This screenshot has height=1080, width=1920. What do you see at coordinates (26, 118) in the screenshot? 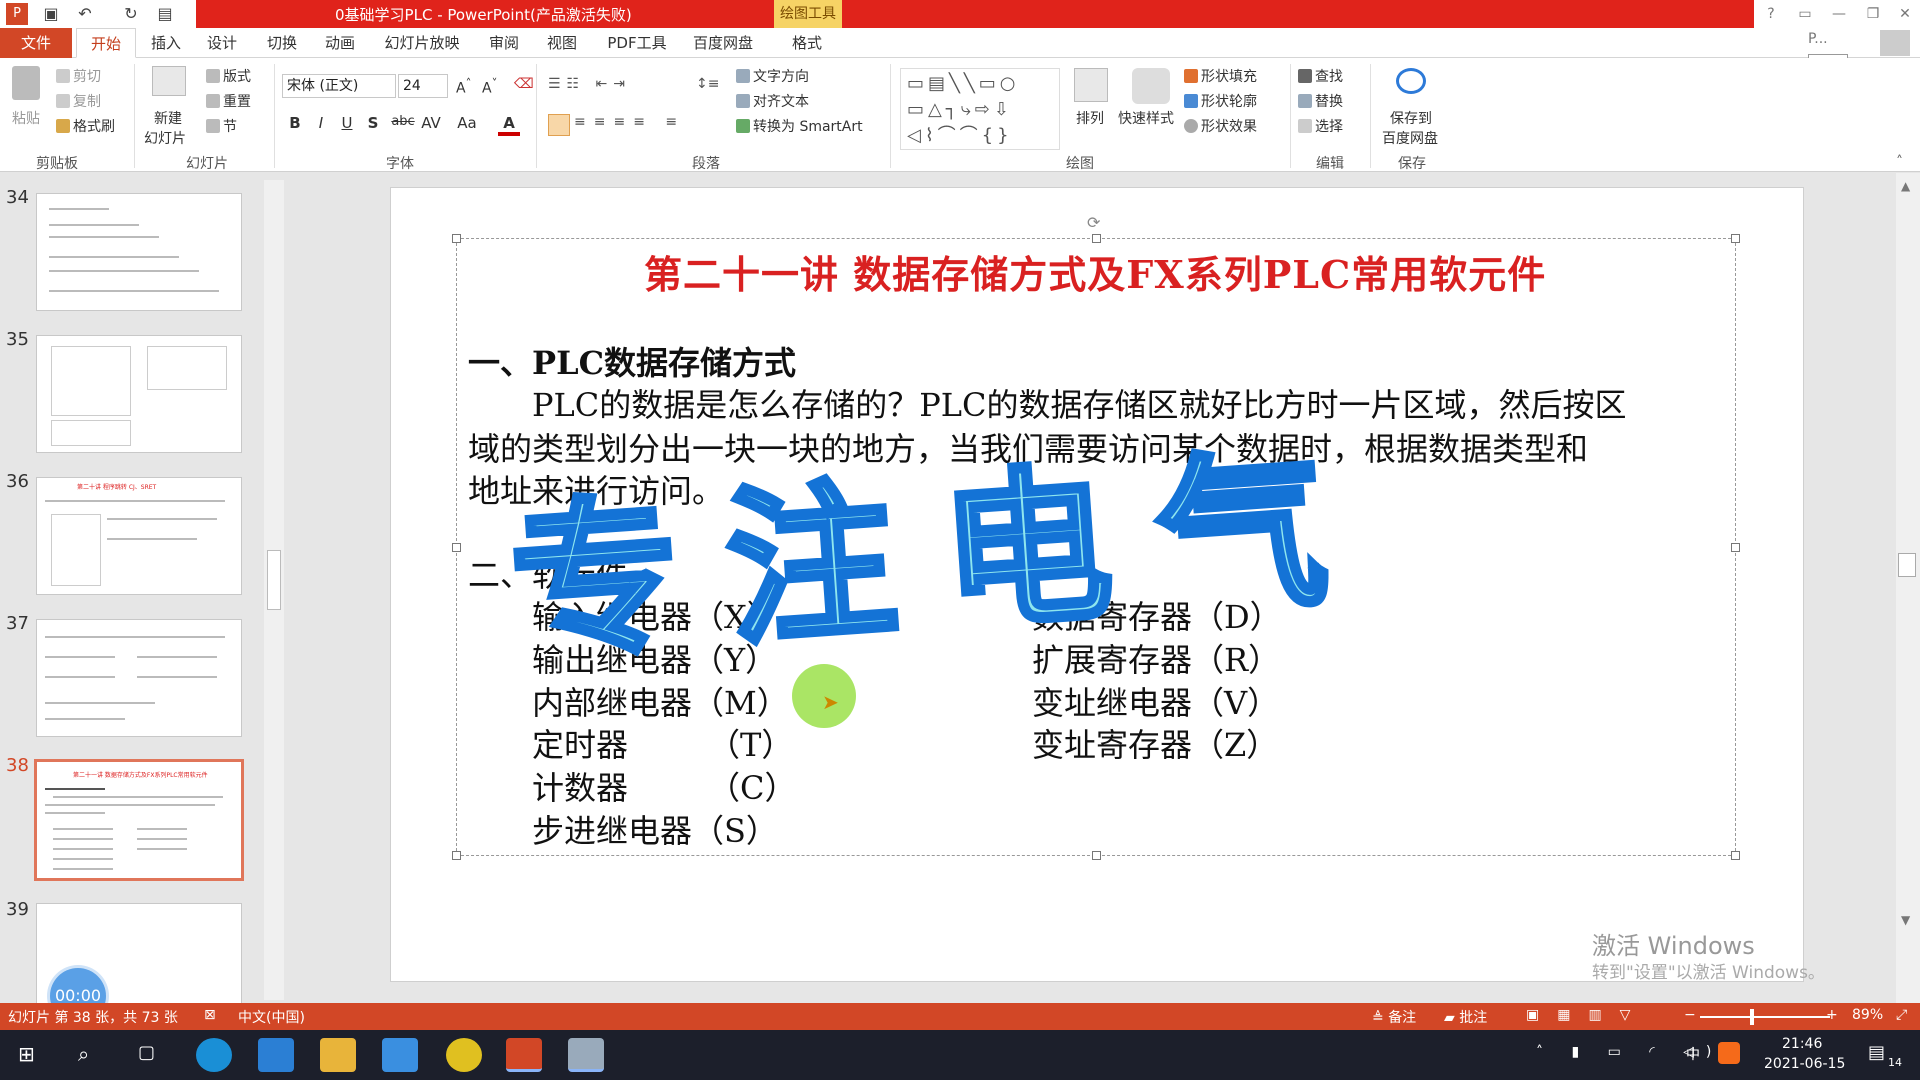
I see `paste-button: 粘贴` at bounding box center [26, 118].